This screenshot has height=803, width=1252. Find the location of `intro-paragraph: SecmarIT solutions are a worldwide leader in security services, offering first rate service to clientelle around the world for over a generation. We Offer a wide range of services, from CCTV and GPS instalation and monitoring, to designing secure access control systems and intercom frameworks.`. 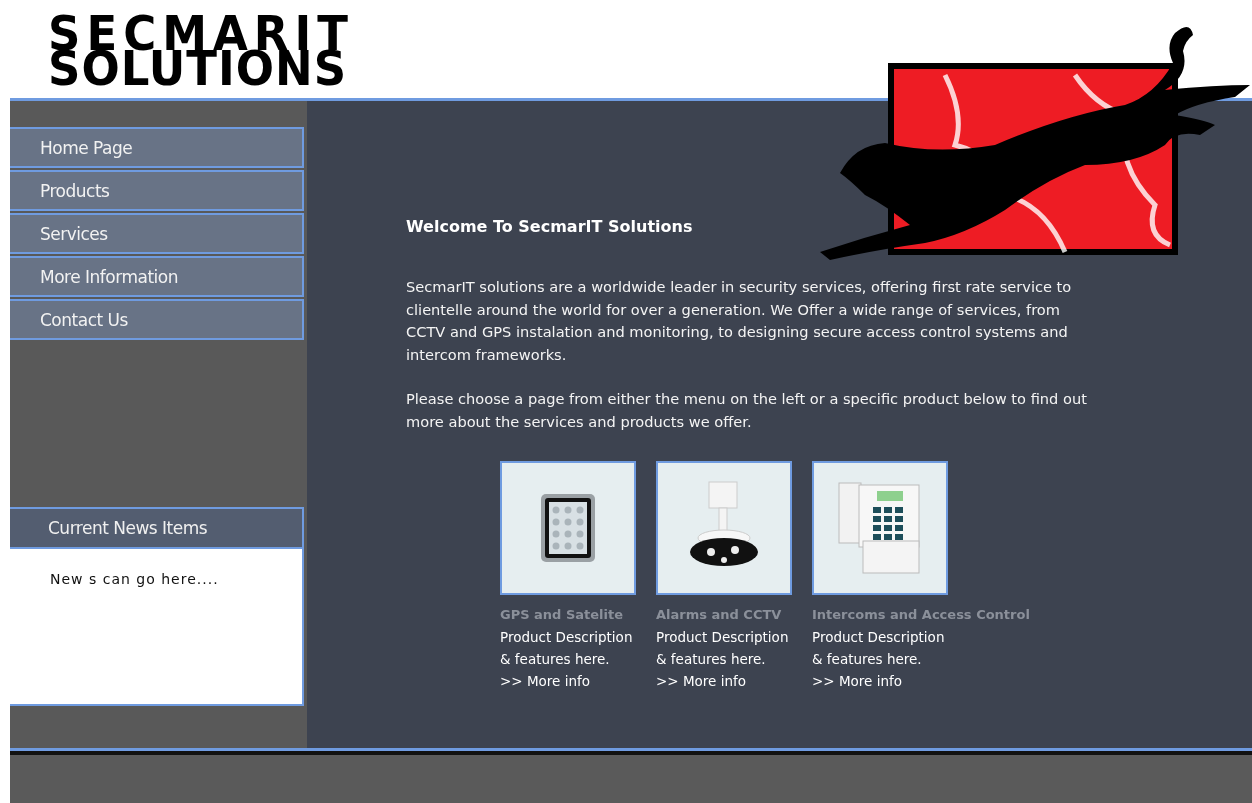

intro-paragraph: SecmarIT solutions are a worldwide leader in security services, offering first rate service to clientelle around the world for over a generation. We Offer a wide range of services, from CCTV and GPS instalation and monitoring, to designing secure access control systems and intercom frameworks. is located at coordinates (739, 321).